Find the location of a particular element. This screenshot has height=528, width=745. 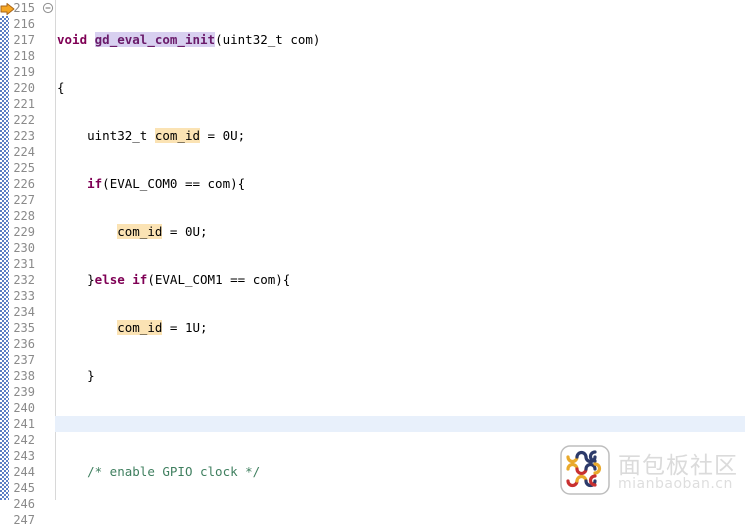

token-text: = 1U; is located at coordinates (185, 327).